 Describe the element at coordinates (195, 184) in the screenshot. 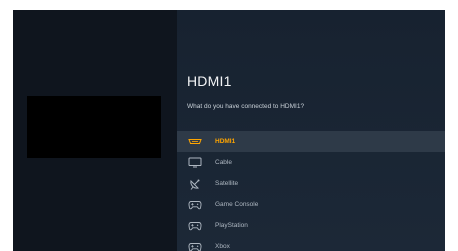

I see `satellite-icon` at that location.